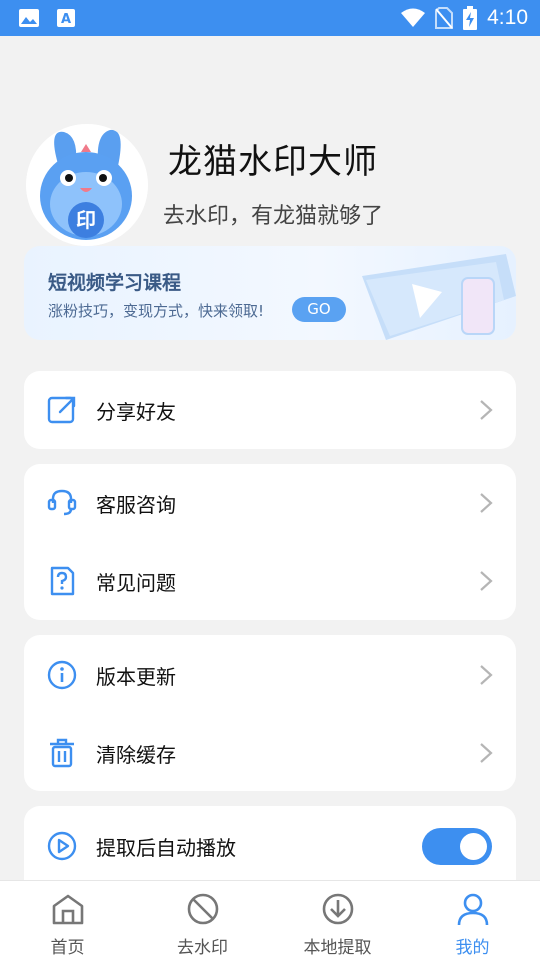 The width and height of the screenshot is (540, 960). Describe the element at coordinates (507, 17) in the screenshot. I see `status-time: 4:10` at that location.